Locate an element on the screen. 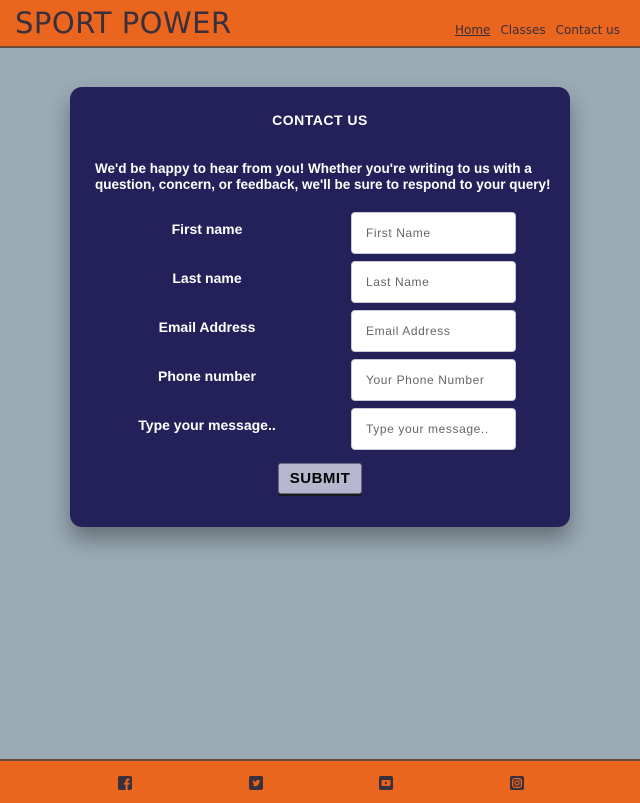 This screenshot has width=640, height=803. first-name-field is located at coordinates (433, 233).